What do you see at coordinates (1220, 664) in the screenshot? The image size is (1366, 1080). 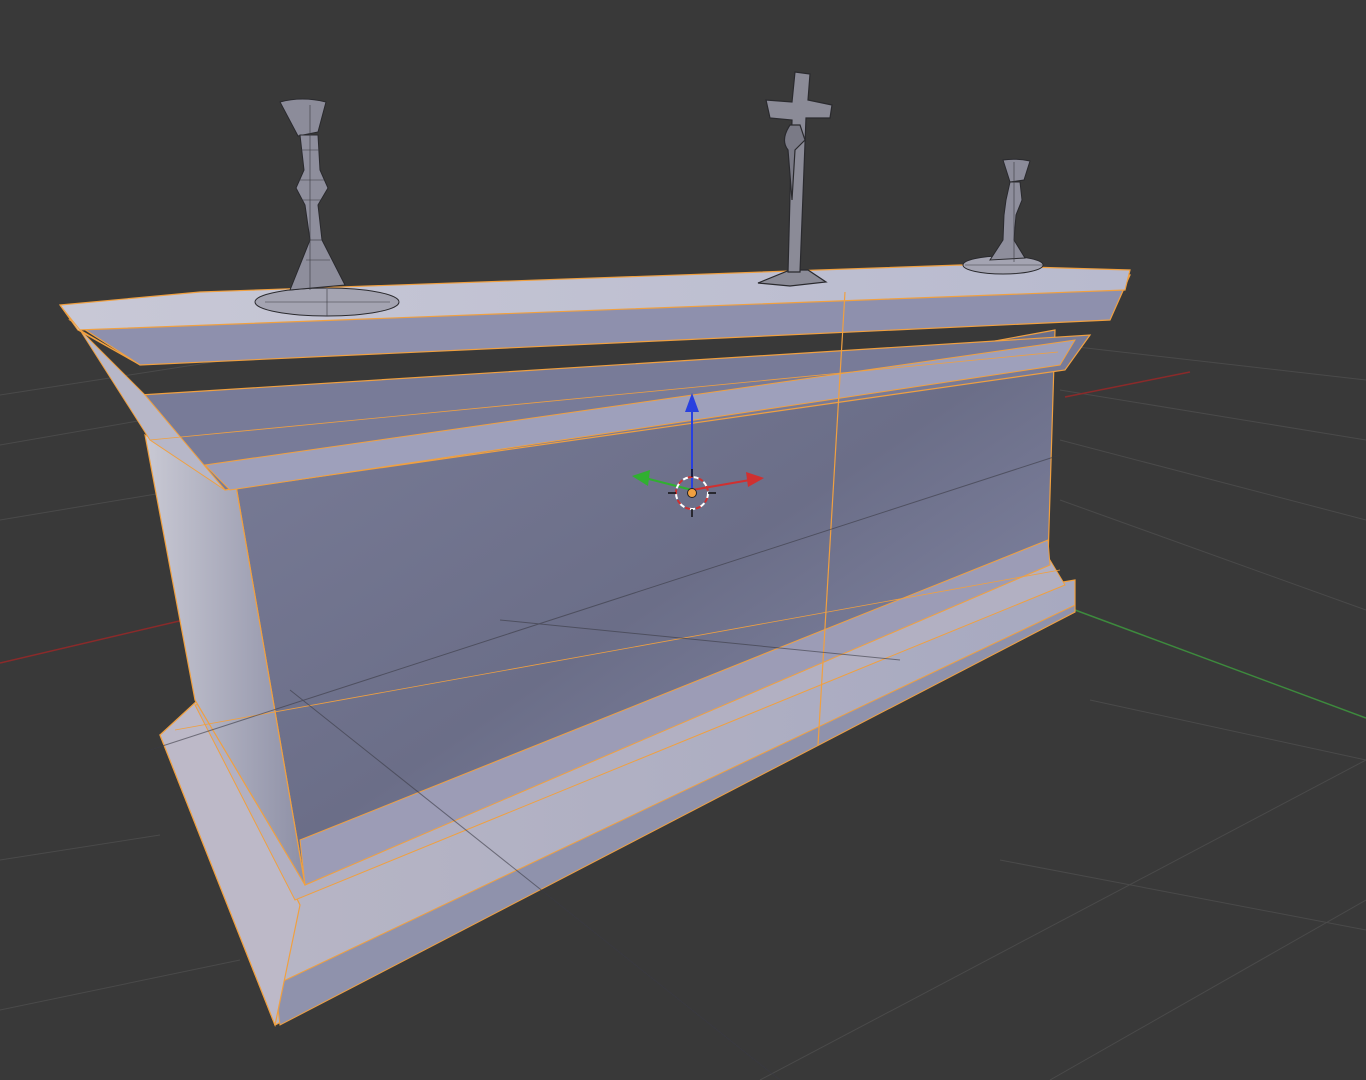 I see `axis-y-line` at bounding box center [1220, 664].